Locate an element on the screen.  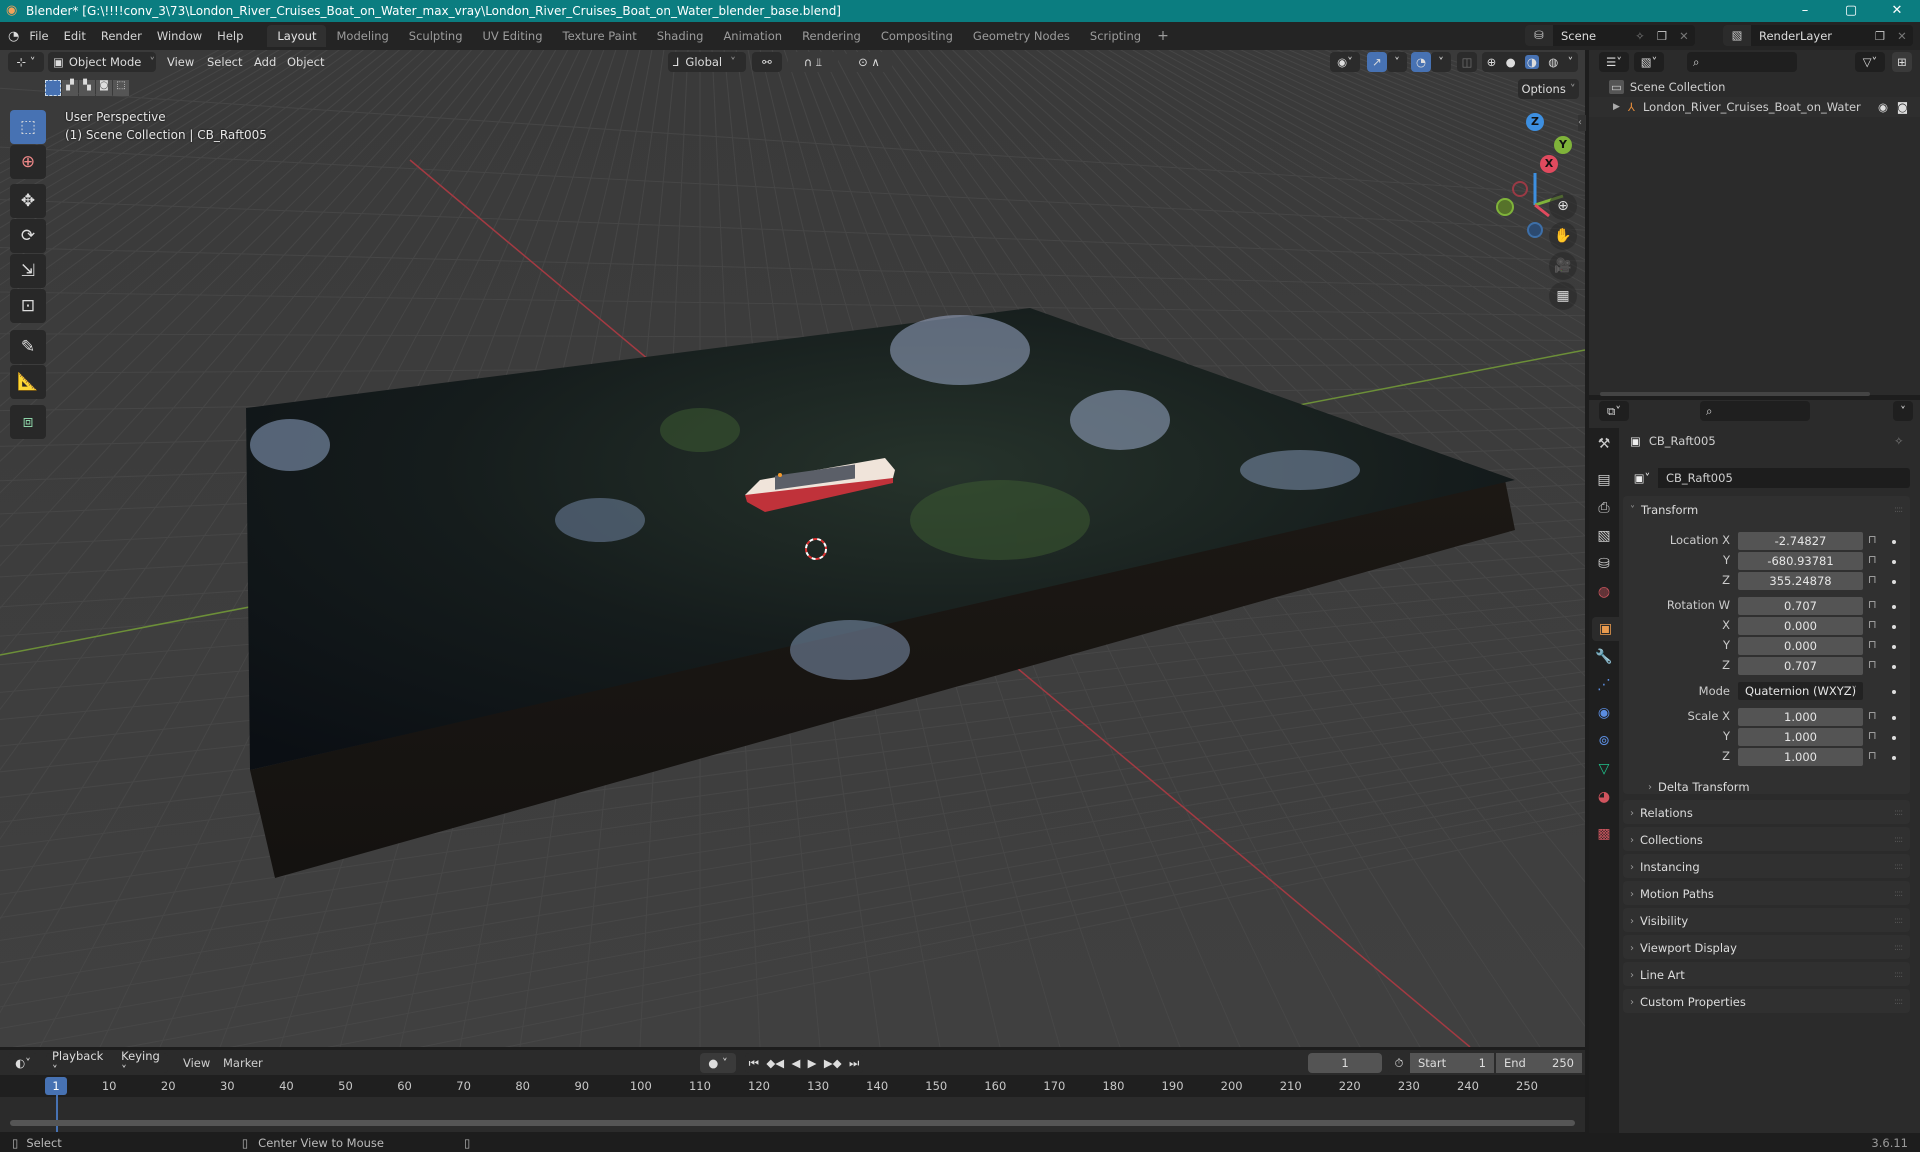
play-icon: ▶ is located at coordinates (812, 1063).